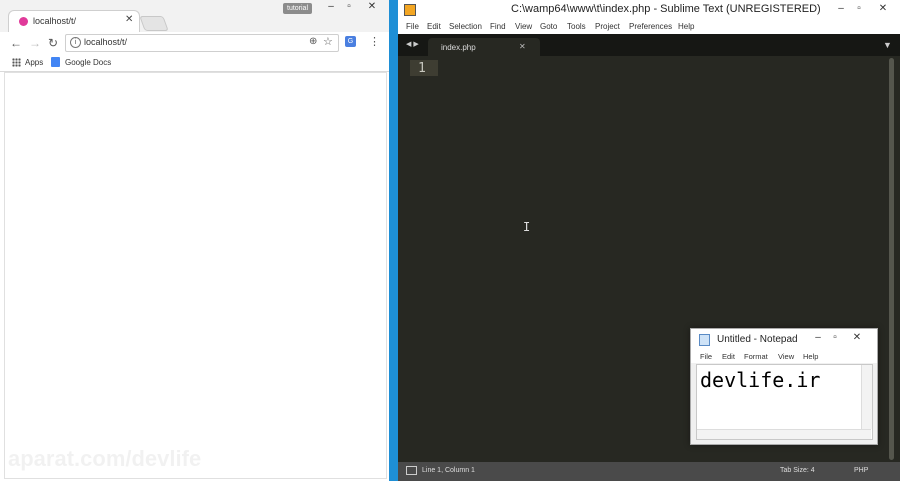 Image resolution: width=900 pixels, height=481 pixels. What do you see at coordinates (784, 434) in the screenshot?
I see `notepad-horizontal-scrollbar` at bounding box center [784, 434].